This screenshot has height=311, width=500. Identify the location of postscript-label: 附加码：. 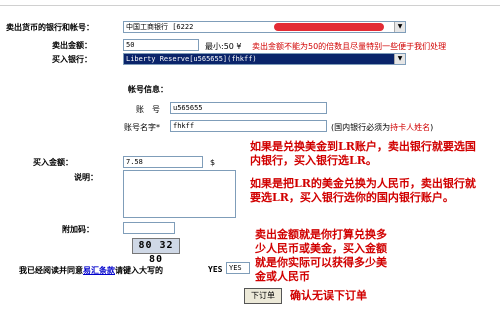
(78, 229).